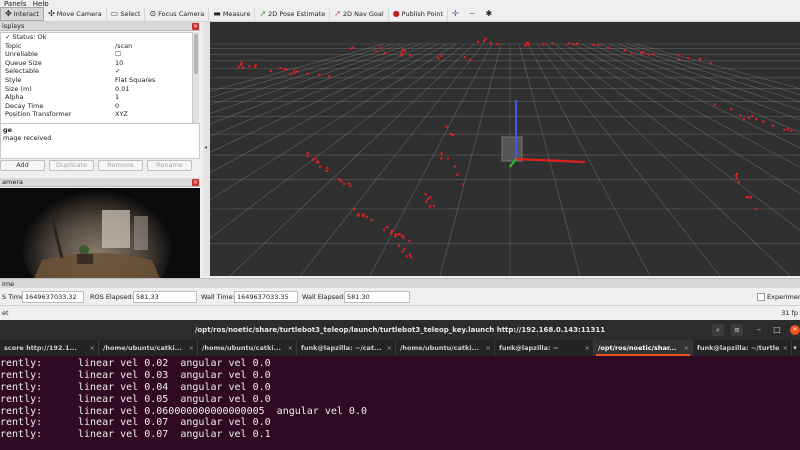 The height and width of the screenshot is (450, 800). Describe the element at coordinates (737, 330) in the screenshot. I see `menu-icon: ≡` at that location.